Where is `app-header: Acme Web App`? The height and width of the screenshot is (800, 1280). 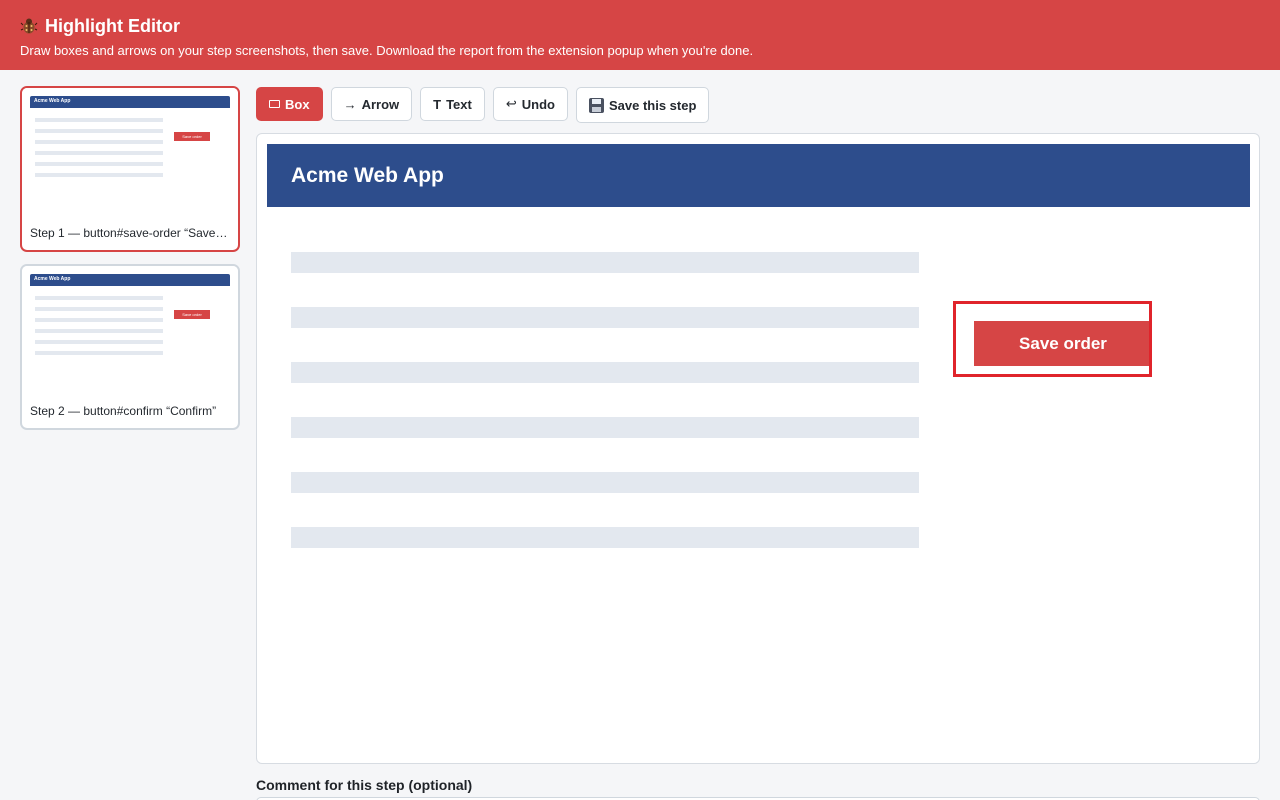 app-header: Acme Web App is located at coordinates (758, 175).